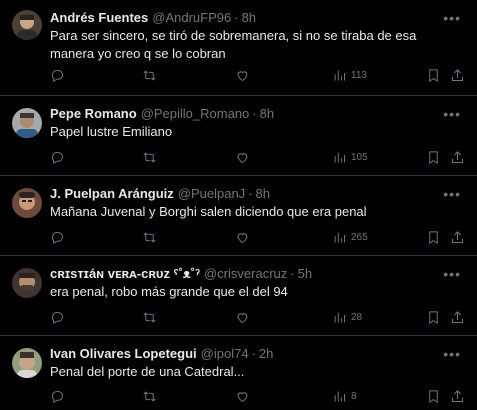 Image resolution: width=477 pixels, height=410 pixels. I want to click on tweet-header: Andrés Fuentes @AndruFP96 · 8h, so click(153, 18).